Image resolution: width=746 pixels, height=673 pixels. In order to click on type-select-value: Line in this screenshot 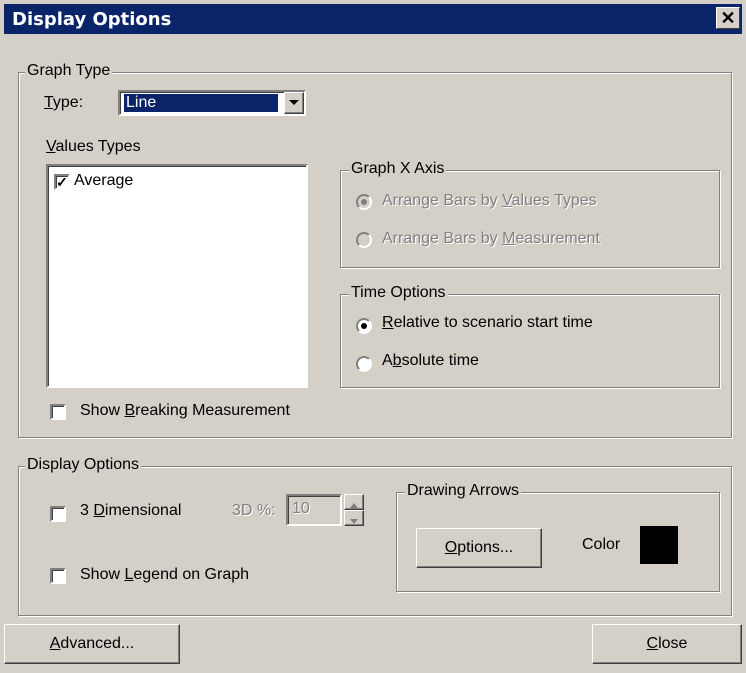, I will do `click(201, 103)`.